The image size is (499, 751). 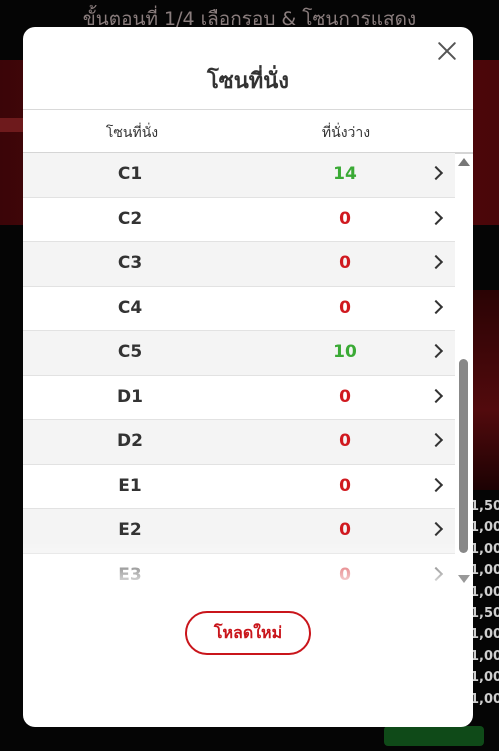 What do you see at coordinates (447, 51) in the screenshot?
I see `close-icon` at bounding box center [447, 51].